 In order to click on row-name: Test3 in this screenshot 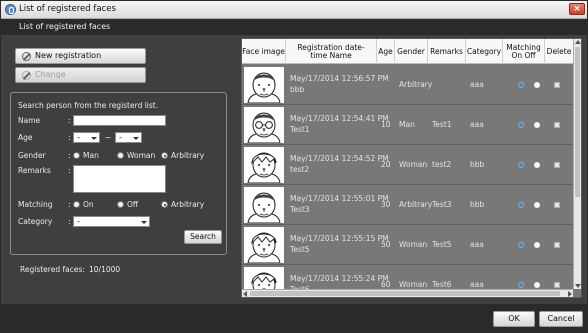, I will do `click(300, 209)`.